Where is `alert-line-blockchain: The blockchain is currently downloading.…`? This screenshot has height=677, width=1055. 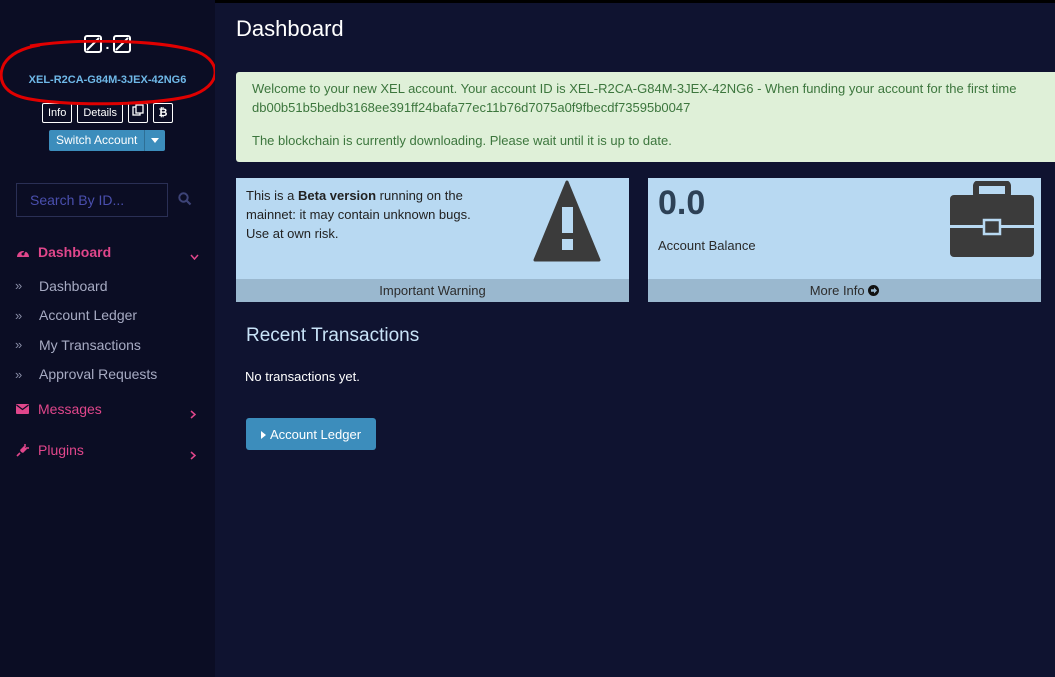 alert-line-blockchain: The blockchain is currently downloading.… is located at coordinates (462, 140).